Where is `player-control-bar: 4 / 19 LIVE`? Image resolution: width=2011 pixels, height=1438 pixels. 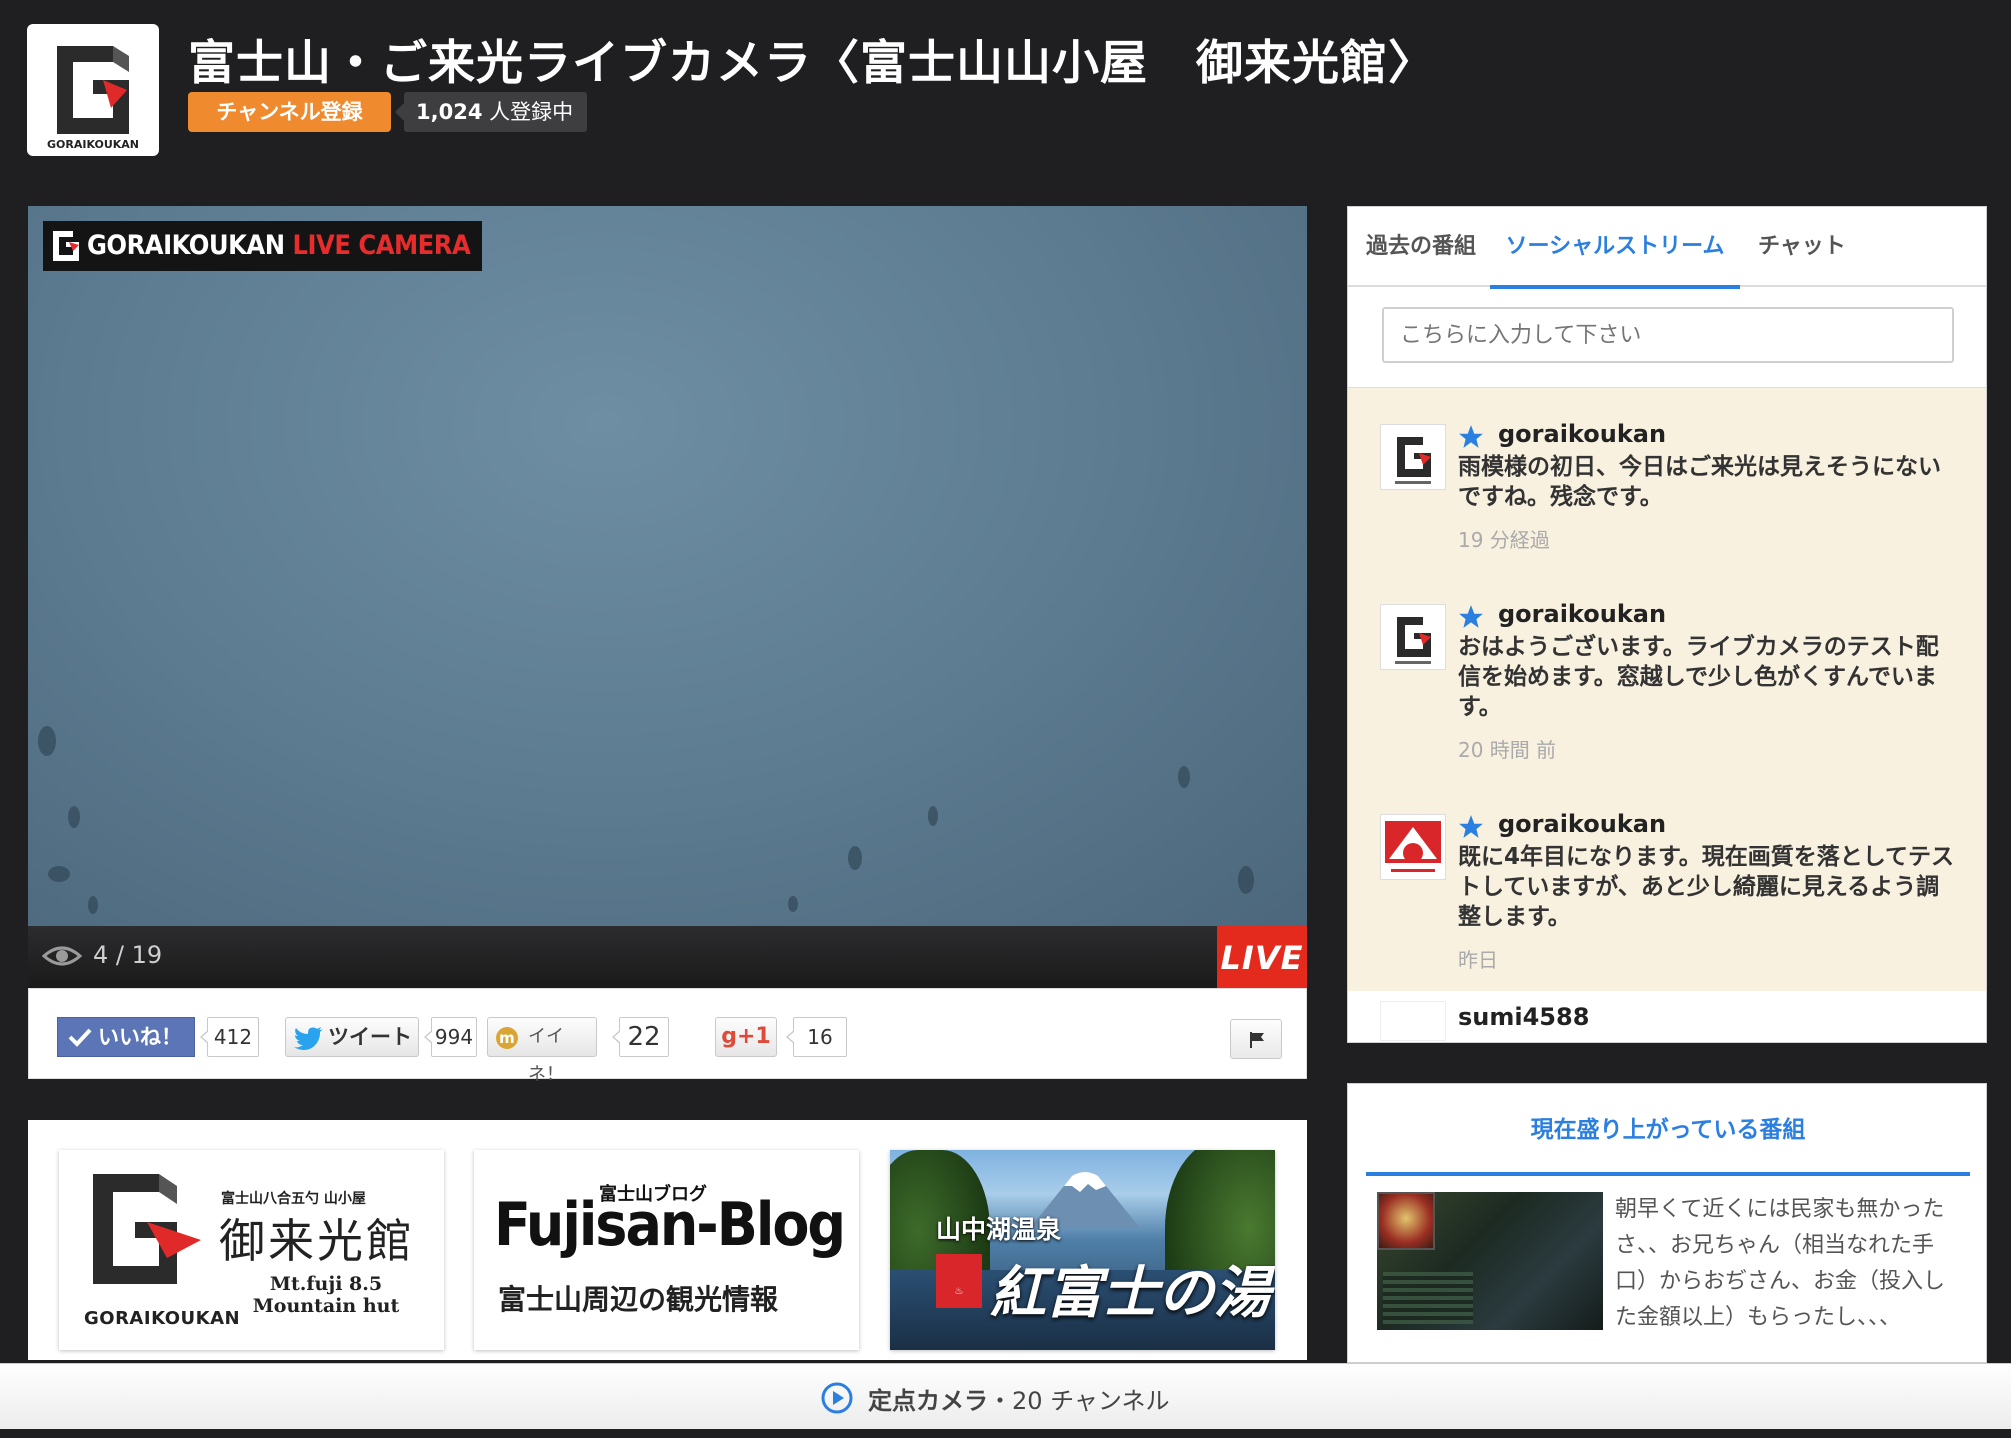 player-control-bar: 4 / 19 LIVE is located at coordinates (667, 957).